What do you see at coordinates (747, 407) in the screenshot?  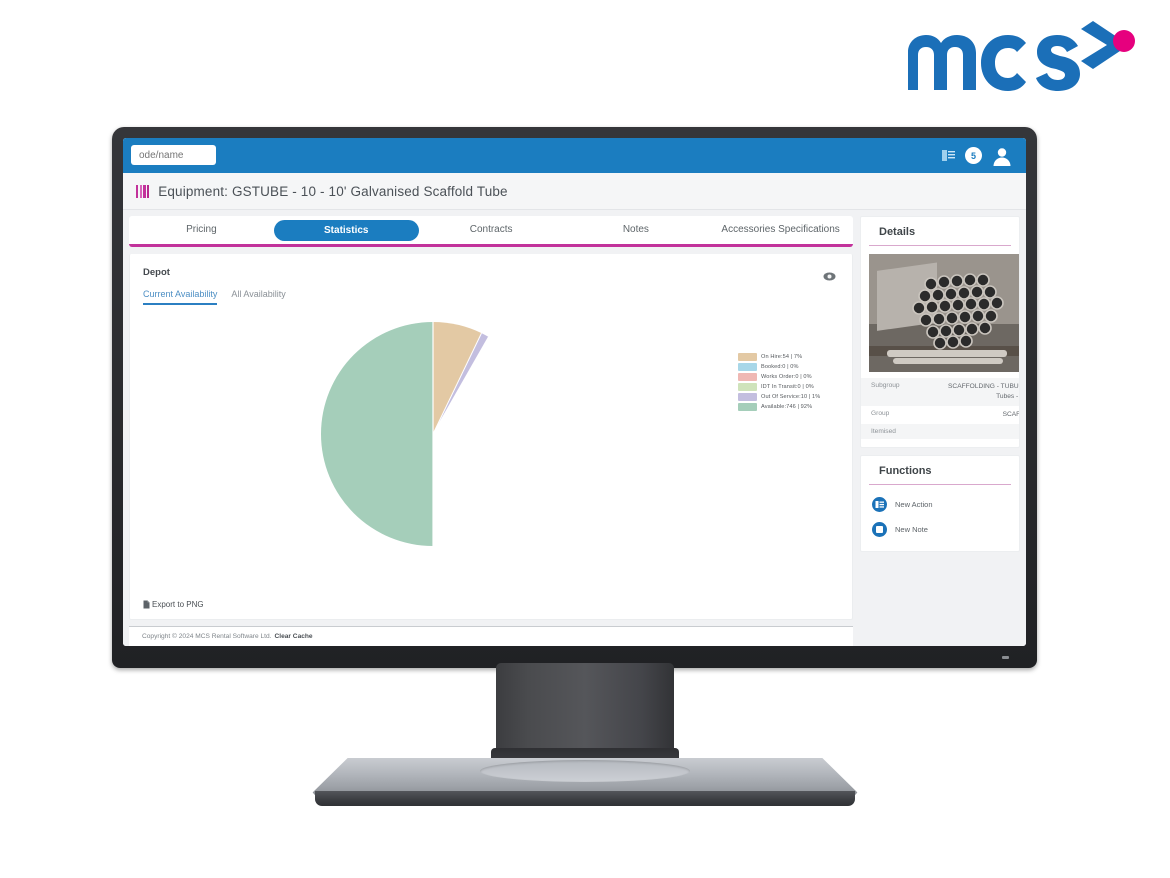 I see `legend-swatch-available` at bounding box center [747, 407].